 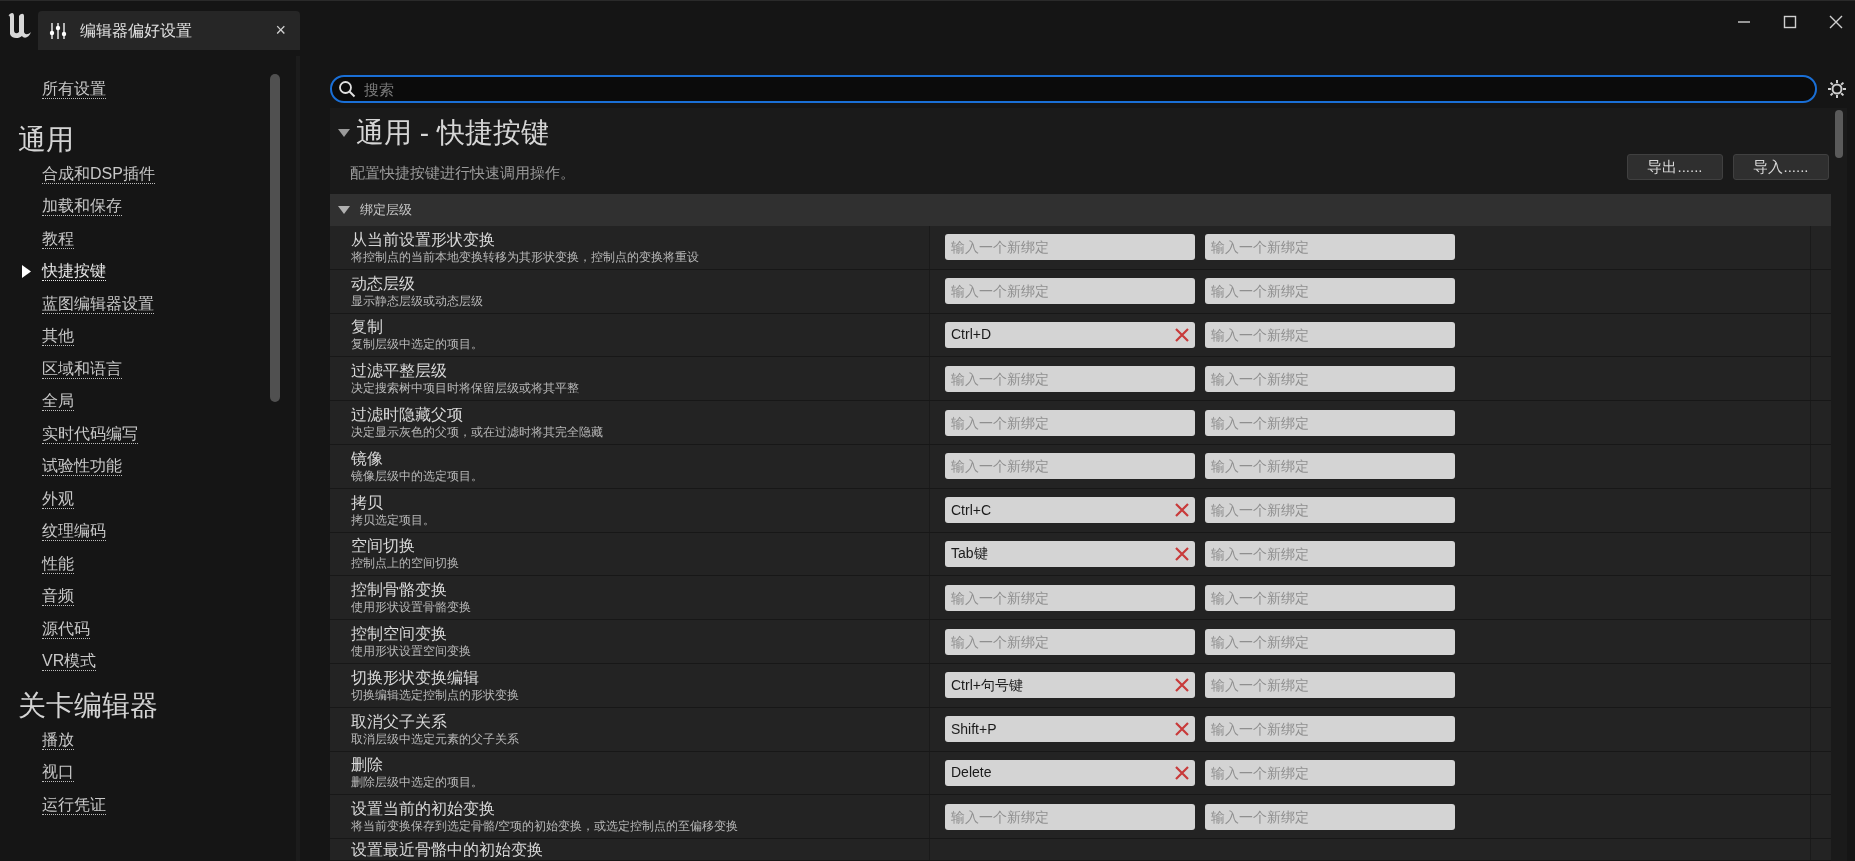 What do you see at coordinates (1080, 210) in the screenshot?
I see `section-header: 绑定层级` at bounding box center [1080, 210].